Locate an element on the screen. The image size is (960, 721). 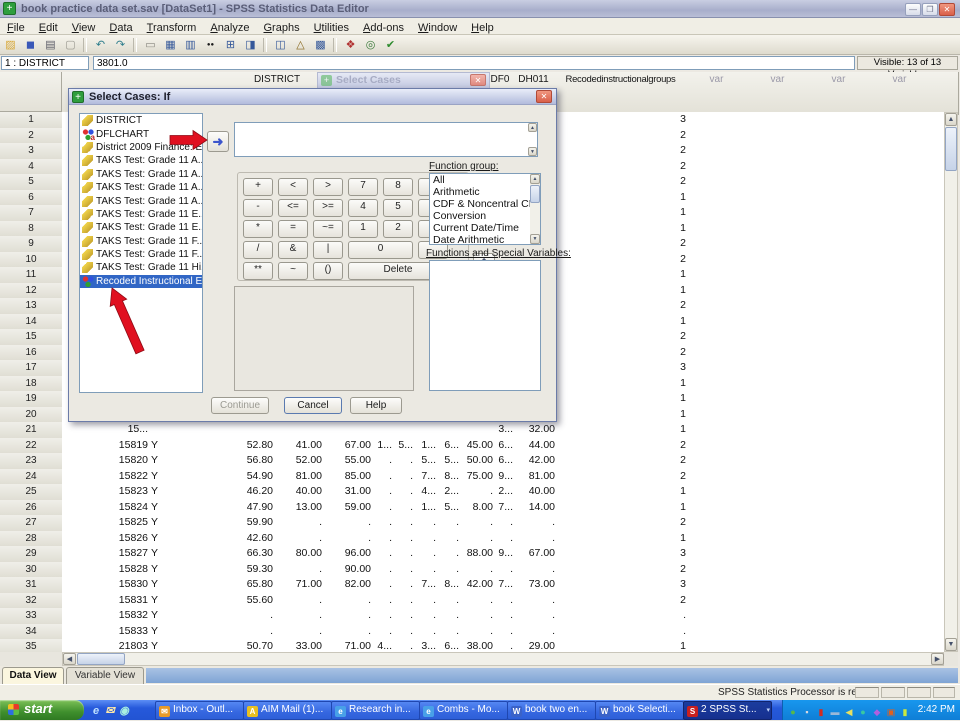
split-file-icon: ◫ is located at coordinates (280, 45).